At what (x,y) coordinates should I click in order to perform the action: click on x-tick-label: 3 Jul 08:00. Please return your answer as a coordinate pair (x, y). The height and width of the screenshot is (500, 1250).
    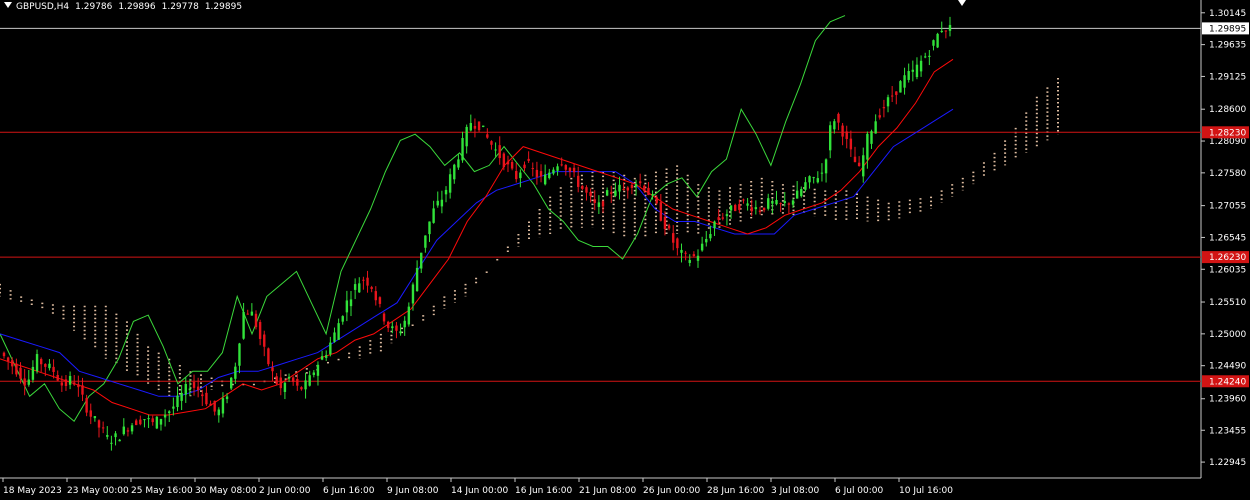
    Looking at the image, I should click on (795, 491).